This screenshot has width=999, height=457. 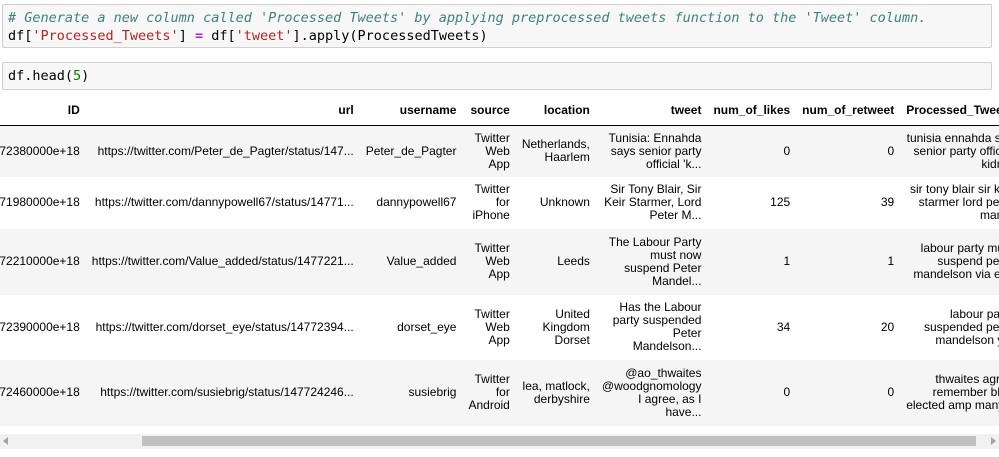 What do you see at coordinates (566, 326) in the screenshot?
I see `cell-line: Kingdom` at bounding box center [566, 326].